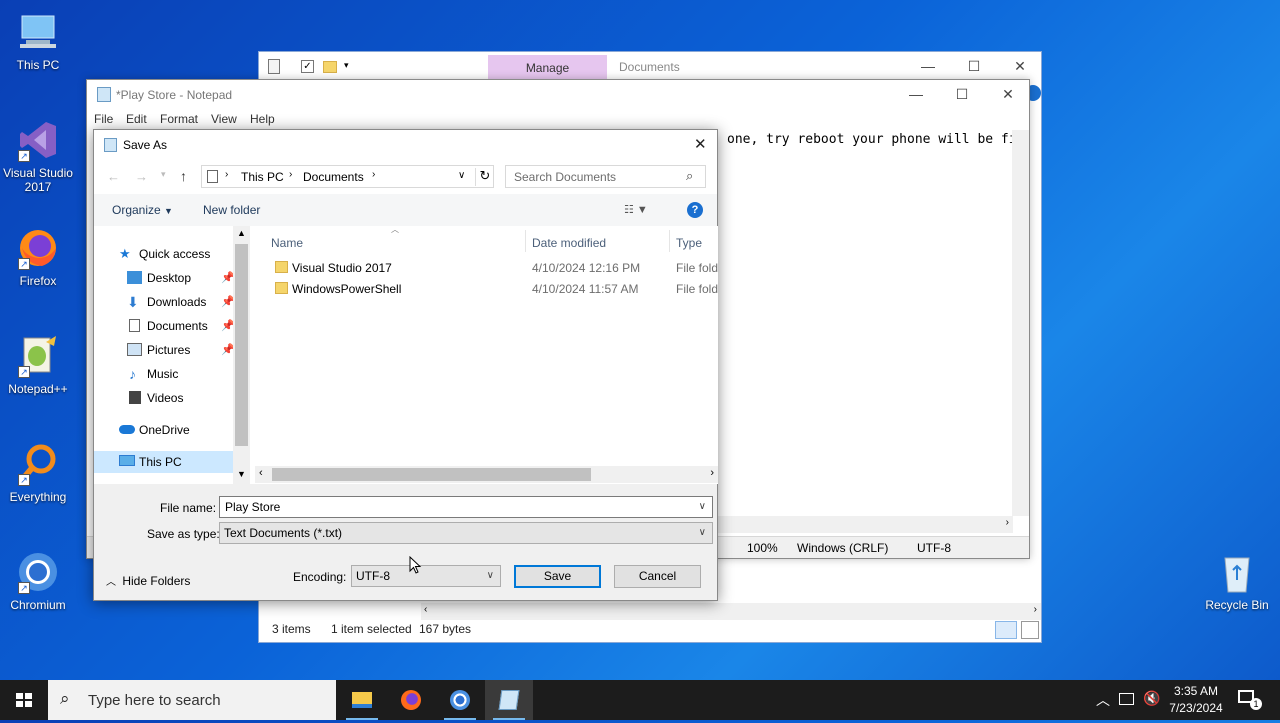 The width and height of the screenshot is (1280, 723). Describe the element at coordinates (38, 389) in the screenshot. I see `desktop-icon-label: Notepad++` at that location.